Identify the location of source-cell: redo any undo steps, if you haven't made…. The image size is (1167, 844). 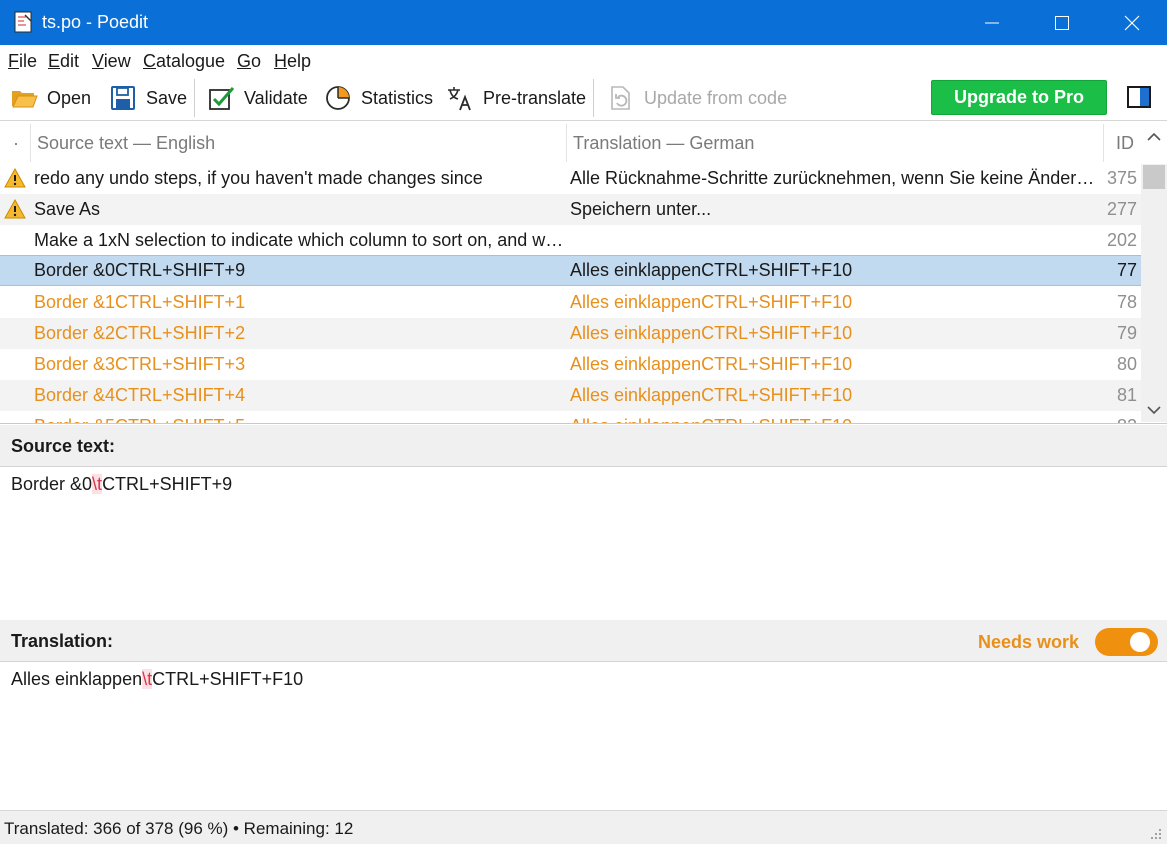
(258, 178).